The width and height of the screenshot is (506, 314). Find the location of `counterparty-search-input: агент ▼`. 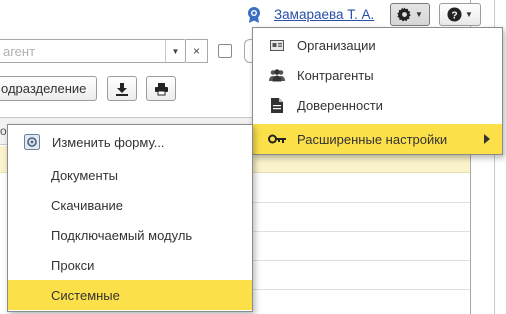

counterparty-search-input: агент ▼ is located at coordinates (93, 51).